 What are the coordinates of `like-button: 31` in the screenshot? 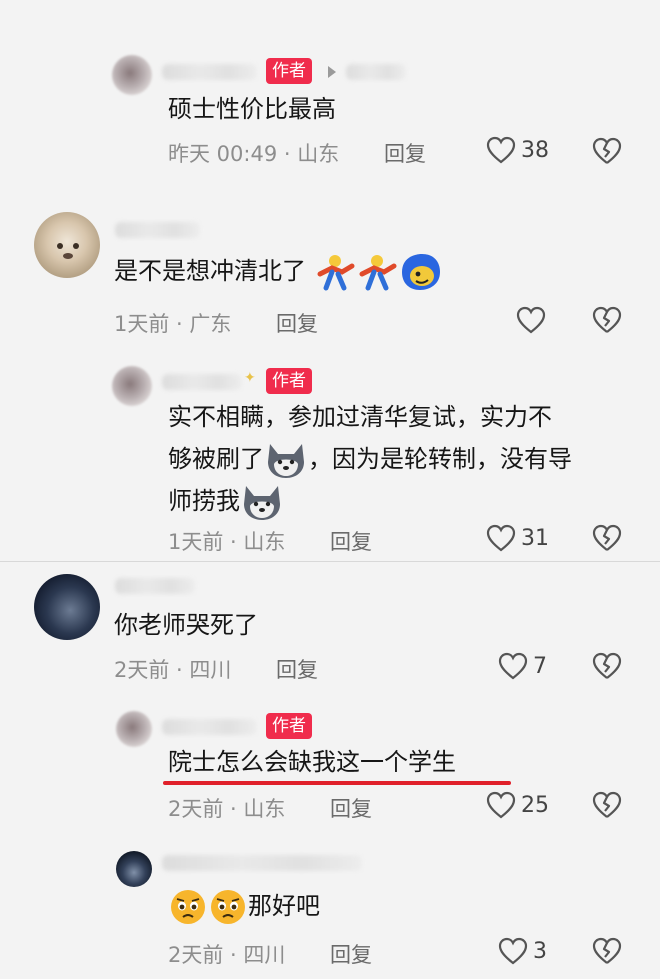 It's located at (517, 538).